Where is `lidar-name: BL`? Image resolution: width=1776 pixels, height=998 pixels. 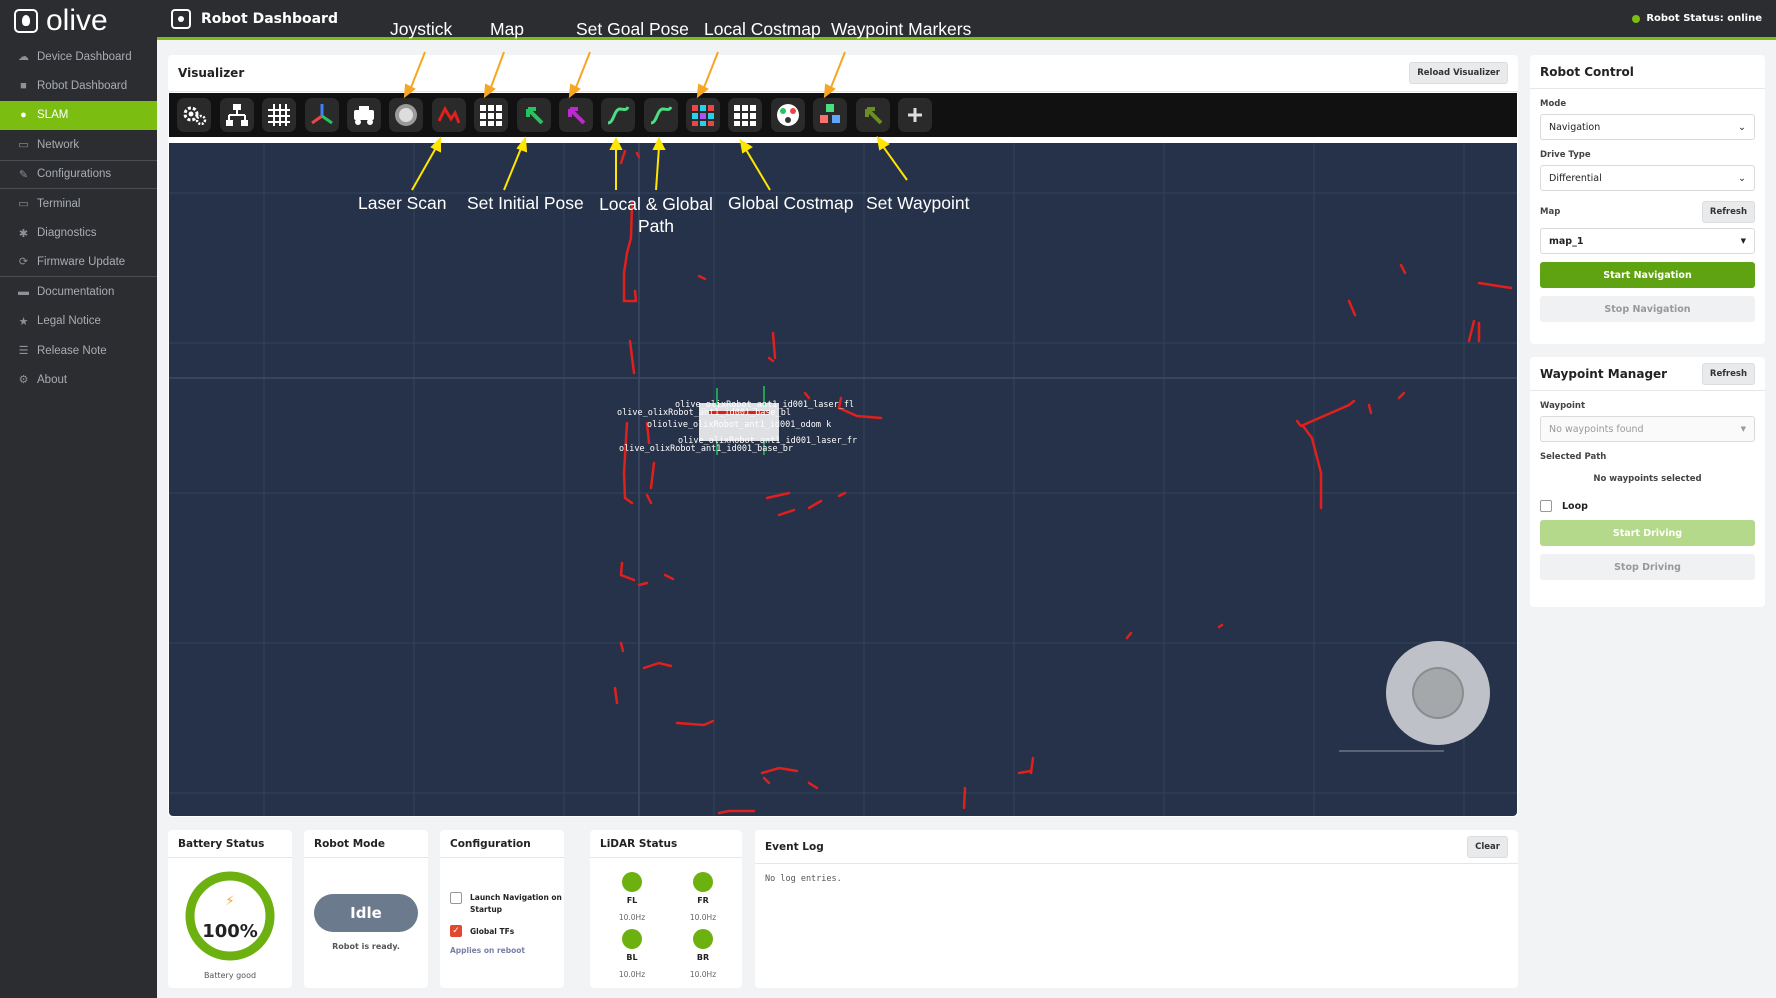 lidar-name: BL is located at coordinates (632, 957).